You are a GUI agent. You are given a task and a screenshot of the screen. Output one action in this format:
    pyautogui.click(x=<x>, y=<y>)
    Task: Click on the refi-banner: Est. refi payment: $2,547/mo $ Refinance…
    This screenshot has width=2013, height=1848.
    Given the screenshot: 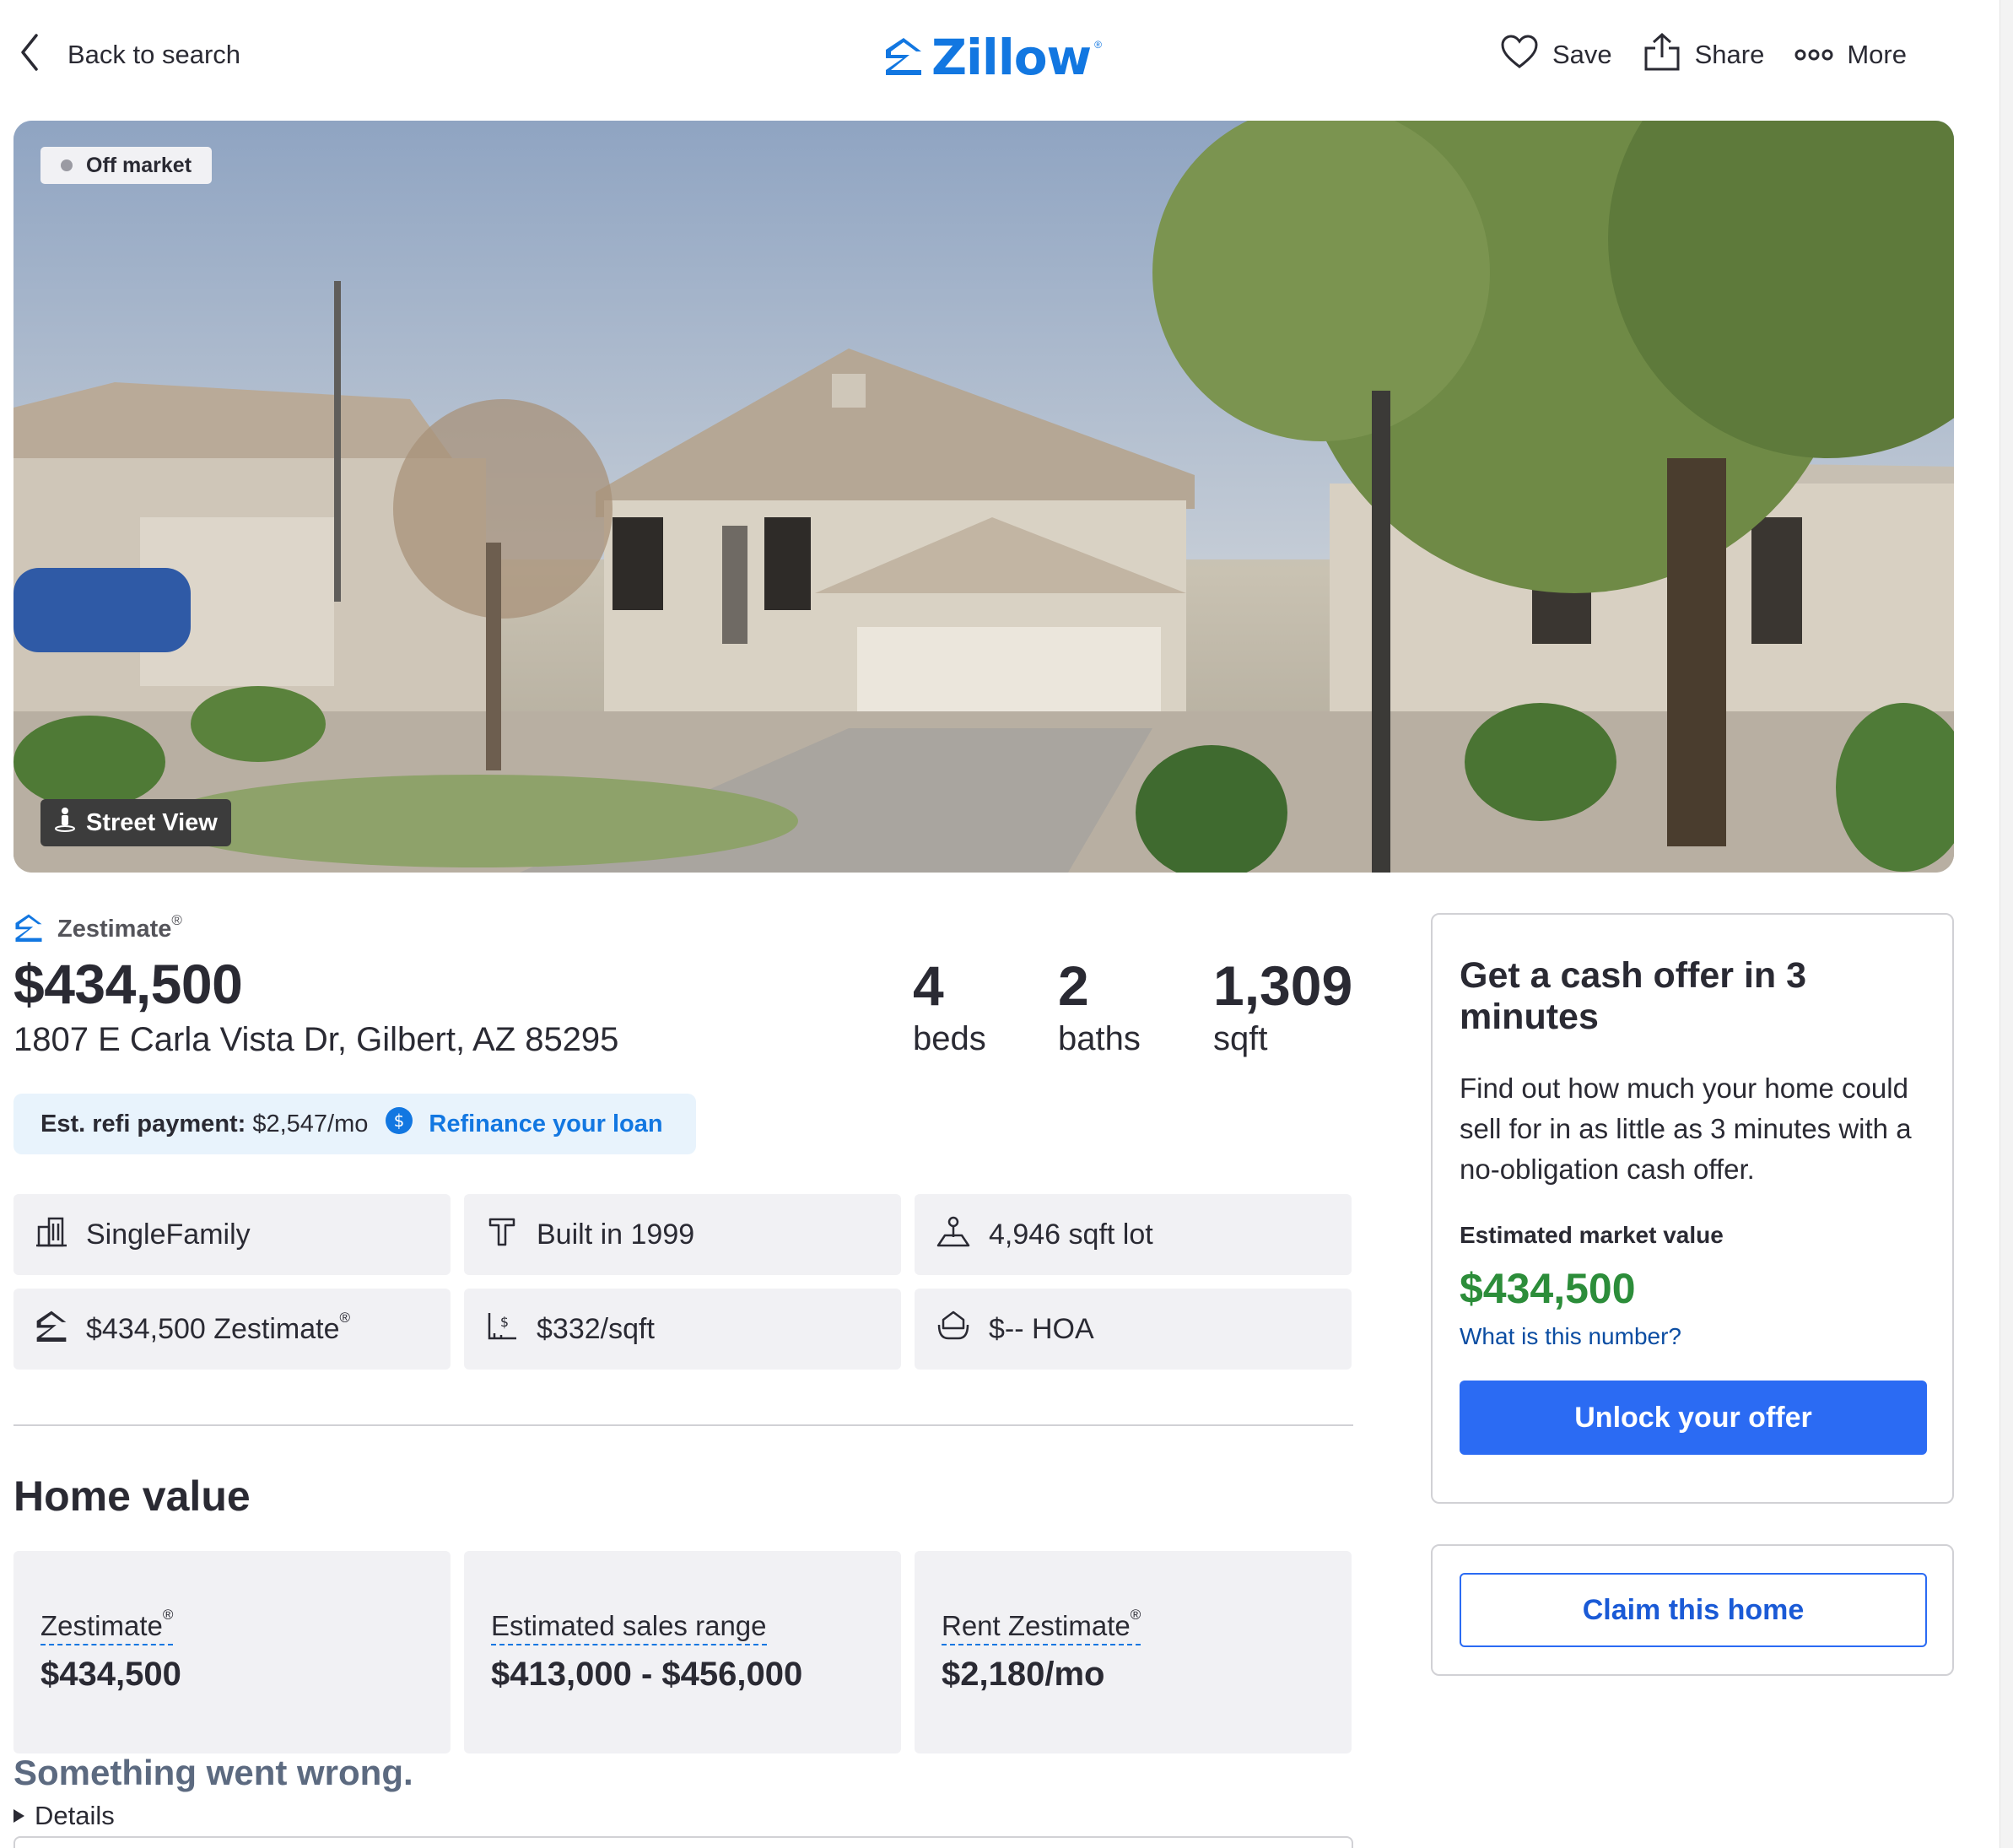 What is the action you would take?
    pyautogui.click(x=355, y=1124)
    